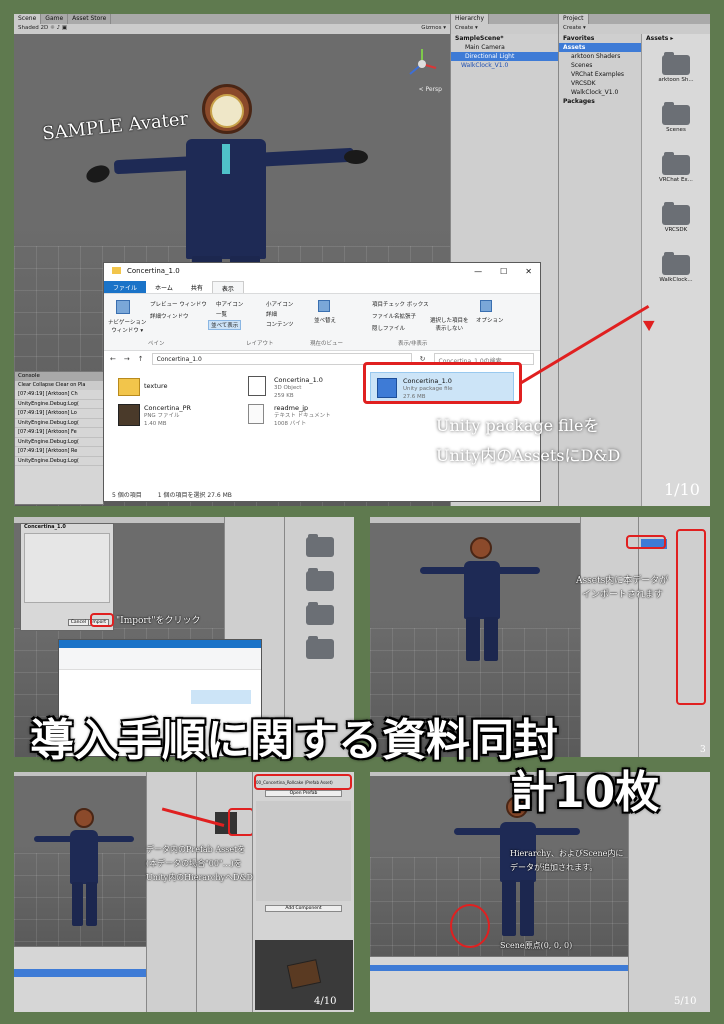  Describe the element at coordinates (28, 19) in the screenshot. I see `tab-scene: Scene` at that location.